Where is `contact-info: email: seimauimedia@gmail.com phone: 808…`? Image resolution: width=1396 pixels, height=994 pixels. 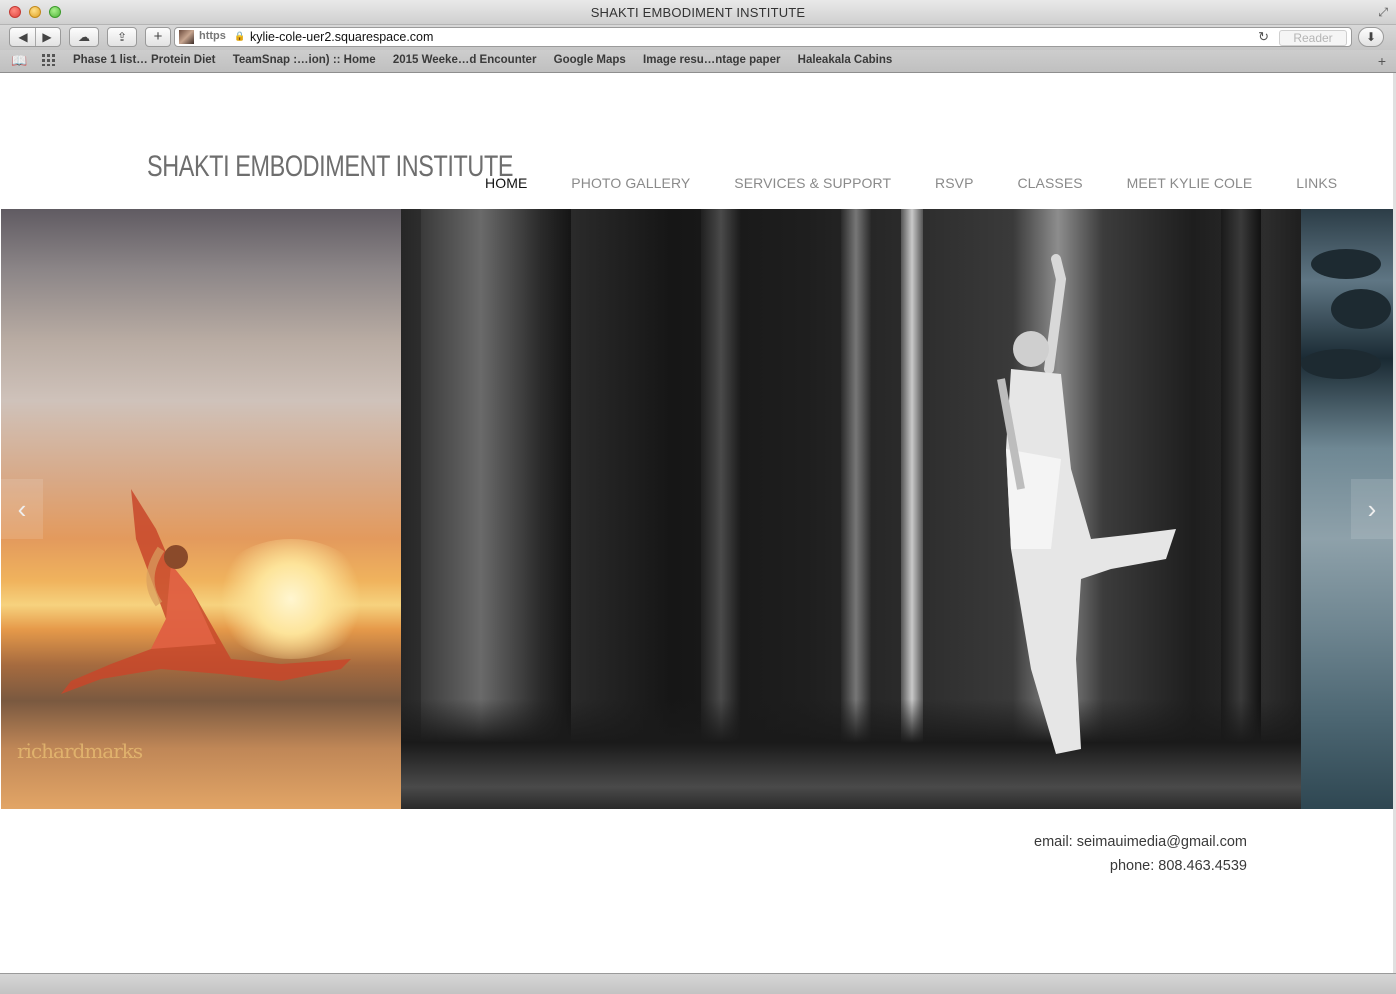 contact-info: email: seimauimedia@gmail.com phone: 808… is located at coordinates (1140, 854).